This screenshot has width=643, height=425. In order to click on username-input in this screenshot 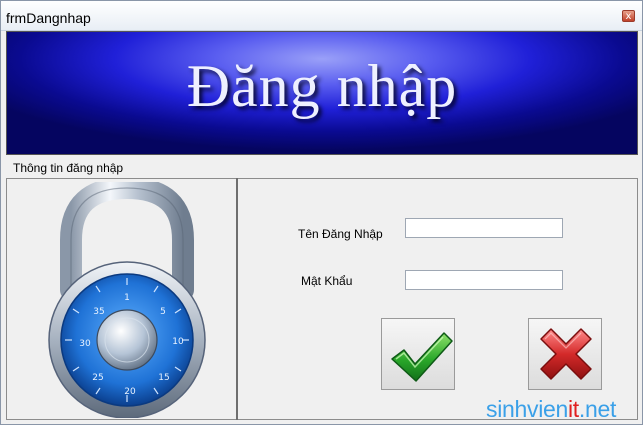, I will do `click(484, 228)`.